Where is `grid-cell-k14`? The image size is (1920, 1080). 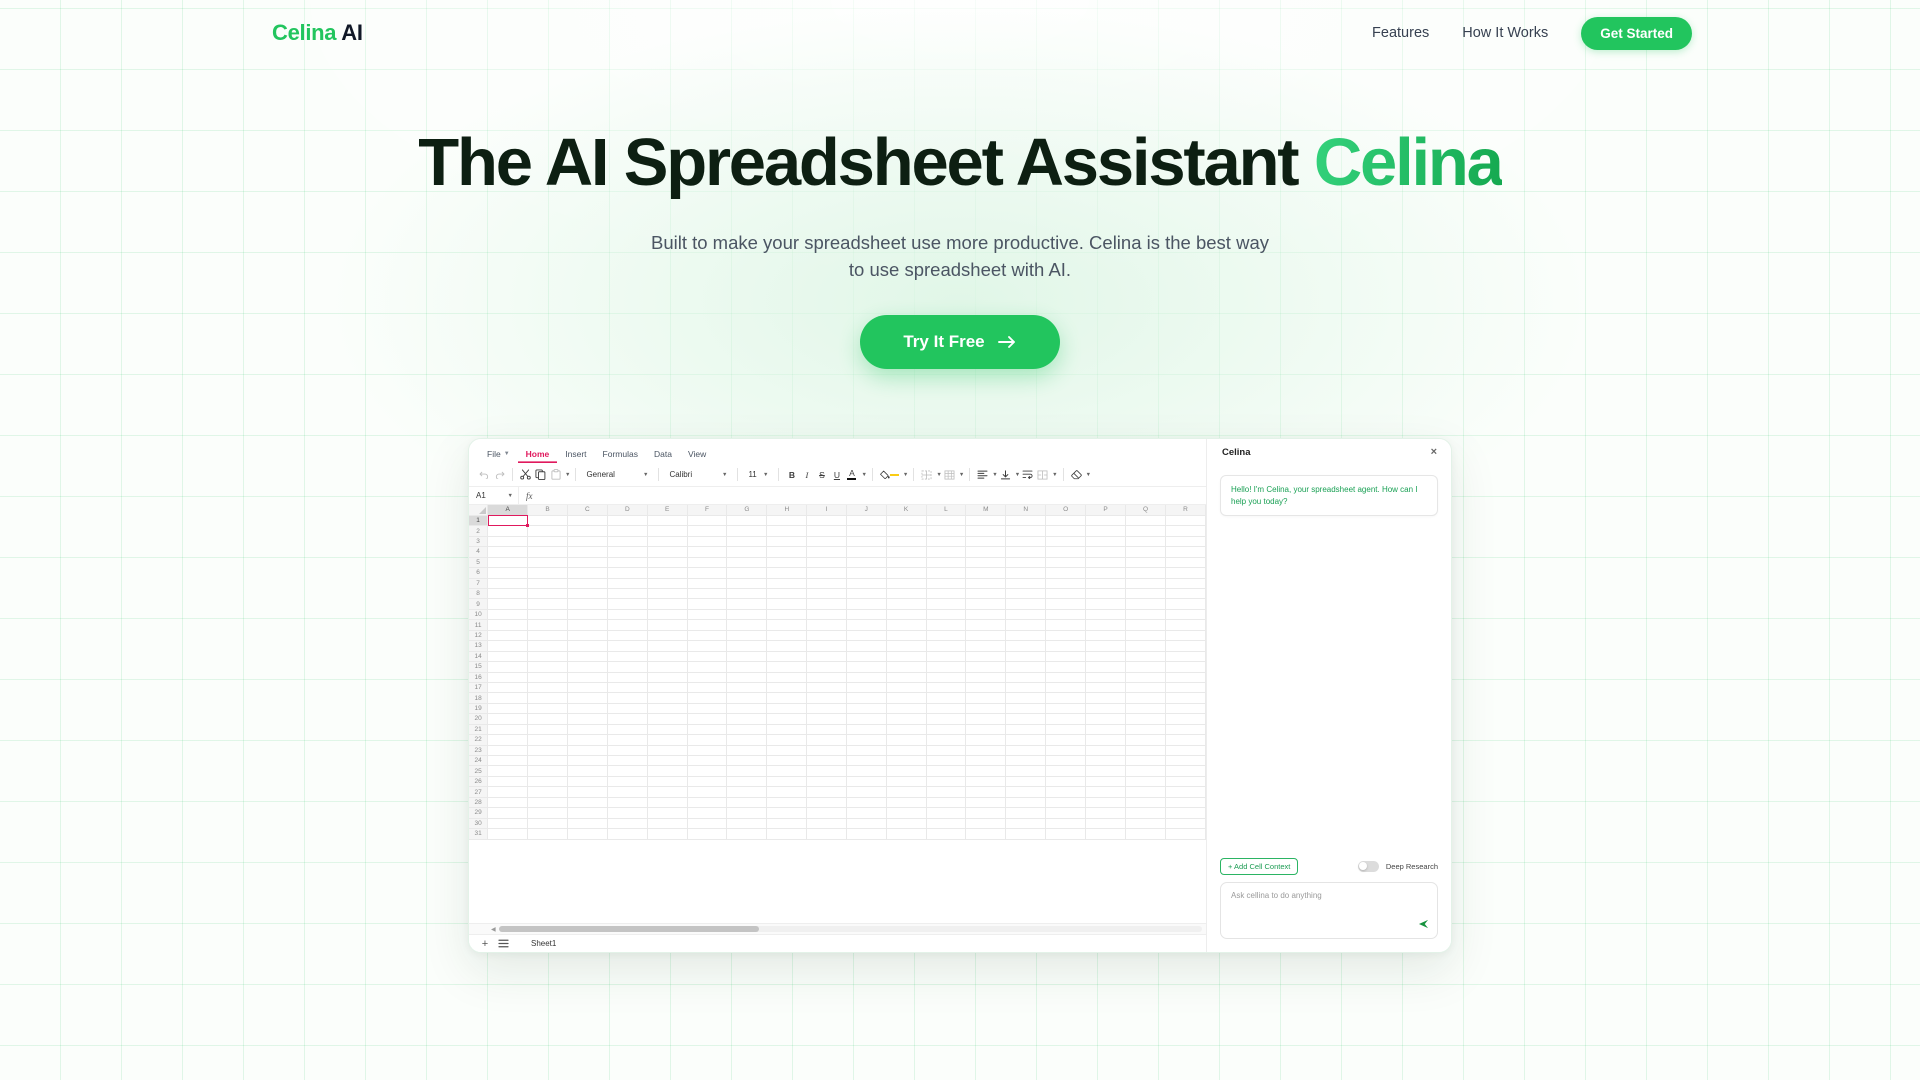
grid-cell-k14 is located at coordinates (906, 657).